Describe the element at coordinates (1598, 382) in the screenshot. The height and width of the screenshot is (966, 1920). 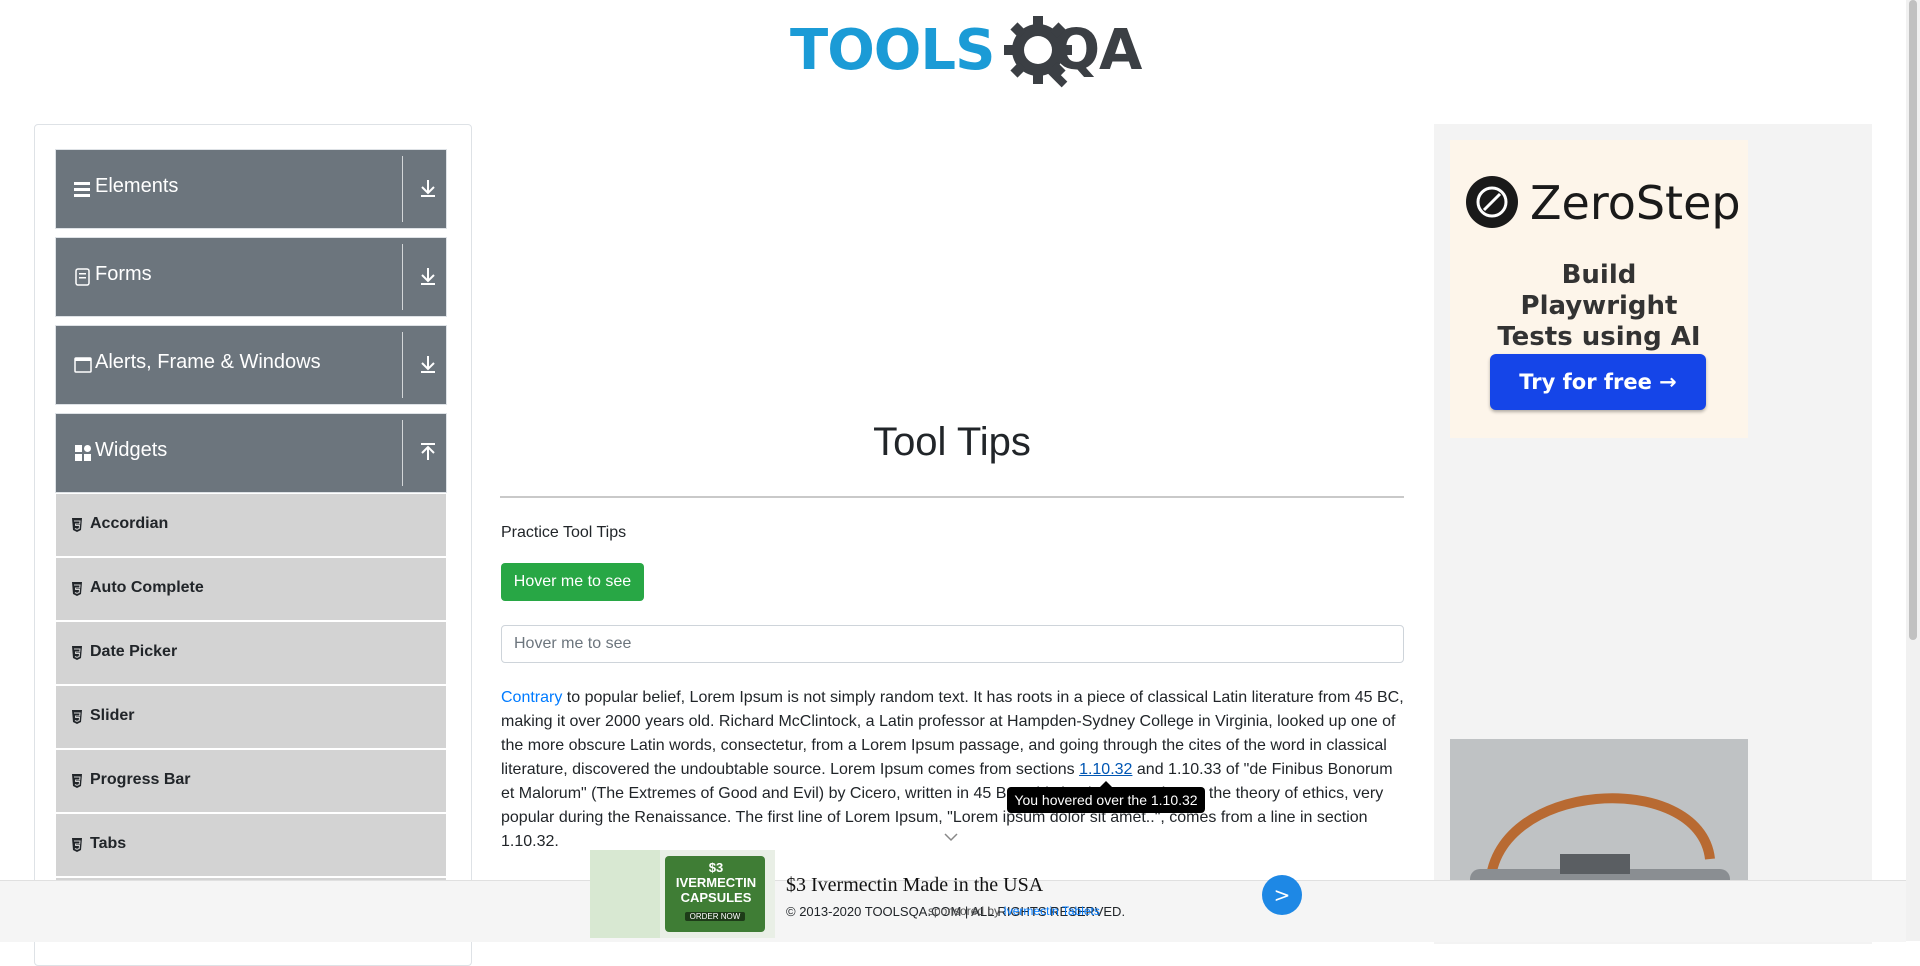
I see `try-for-free-button: Try for free →` at that location.